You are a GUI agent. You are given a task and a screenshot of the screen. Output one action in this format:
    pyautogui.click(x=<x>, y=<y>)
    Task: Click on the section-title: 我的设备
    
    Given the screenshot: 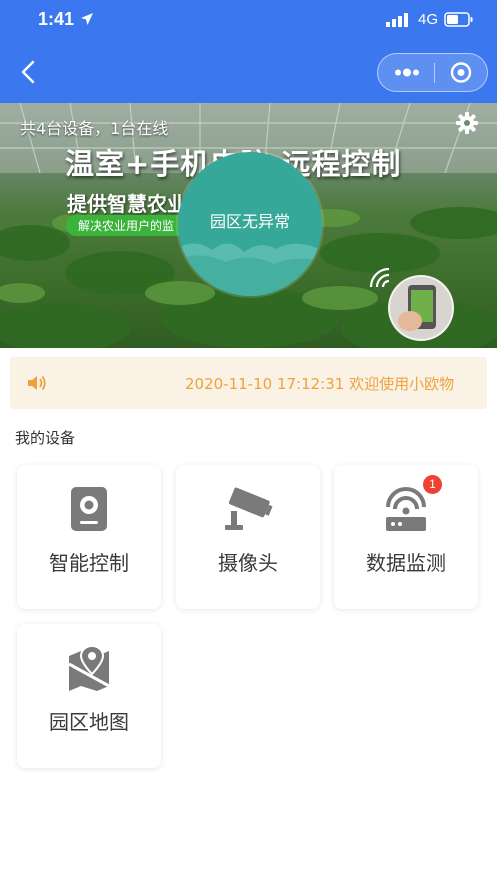 What is the action you would take?
    pyautogui.click(x=45, y=438)
    